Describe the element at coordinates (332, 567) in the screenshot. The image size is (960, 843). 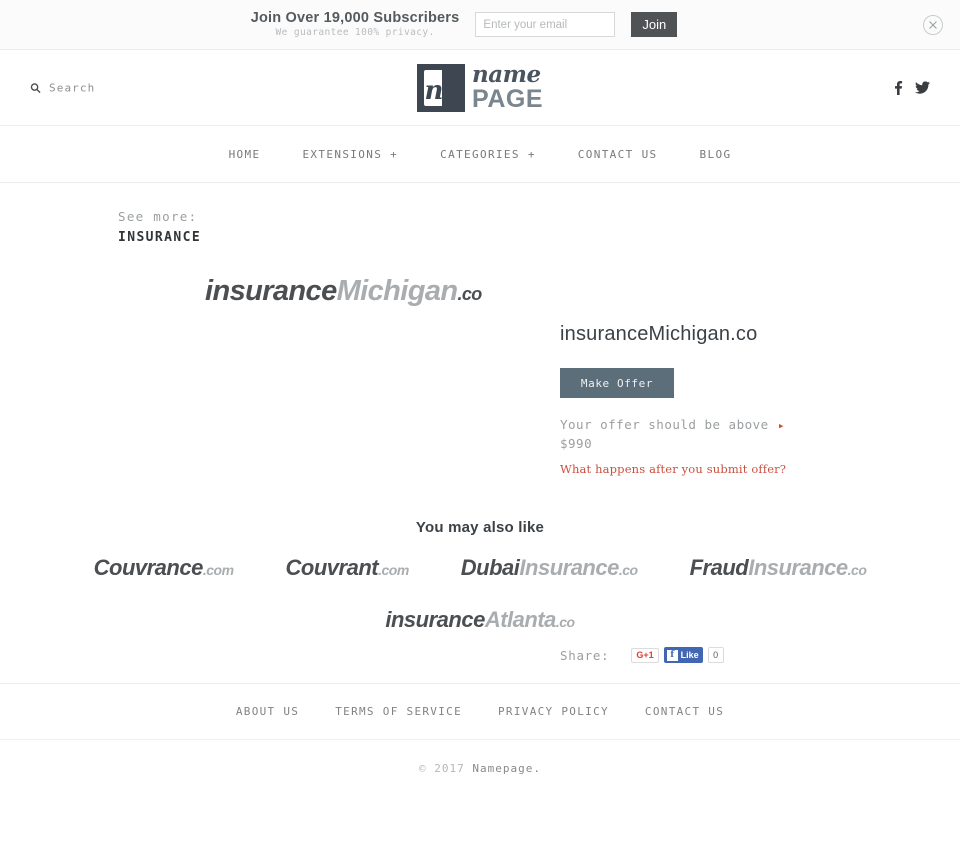
I see `also-item-dark: Couvrant` at that location.